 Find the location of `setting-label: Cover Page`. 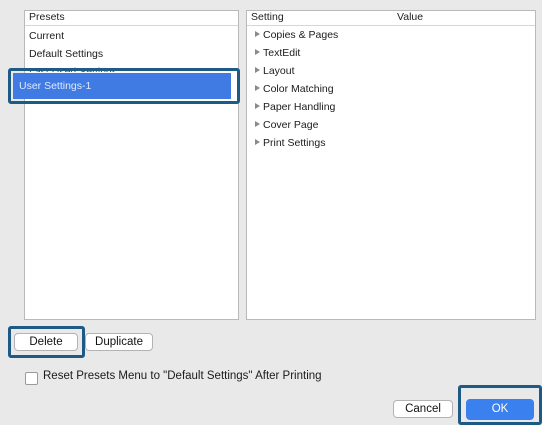

setting-label: Cover Page is located at coordinates (291, 125).